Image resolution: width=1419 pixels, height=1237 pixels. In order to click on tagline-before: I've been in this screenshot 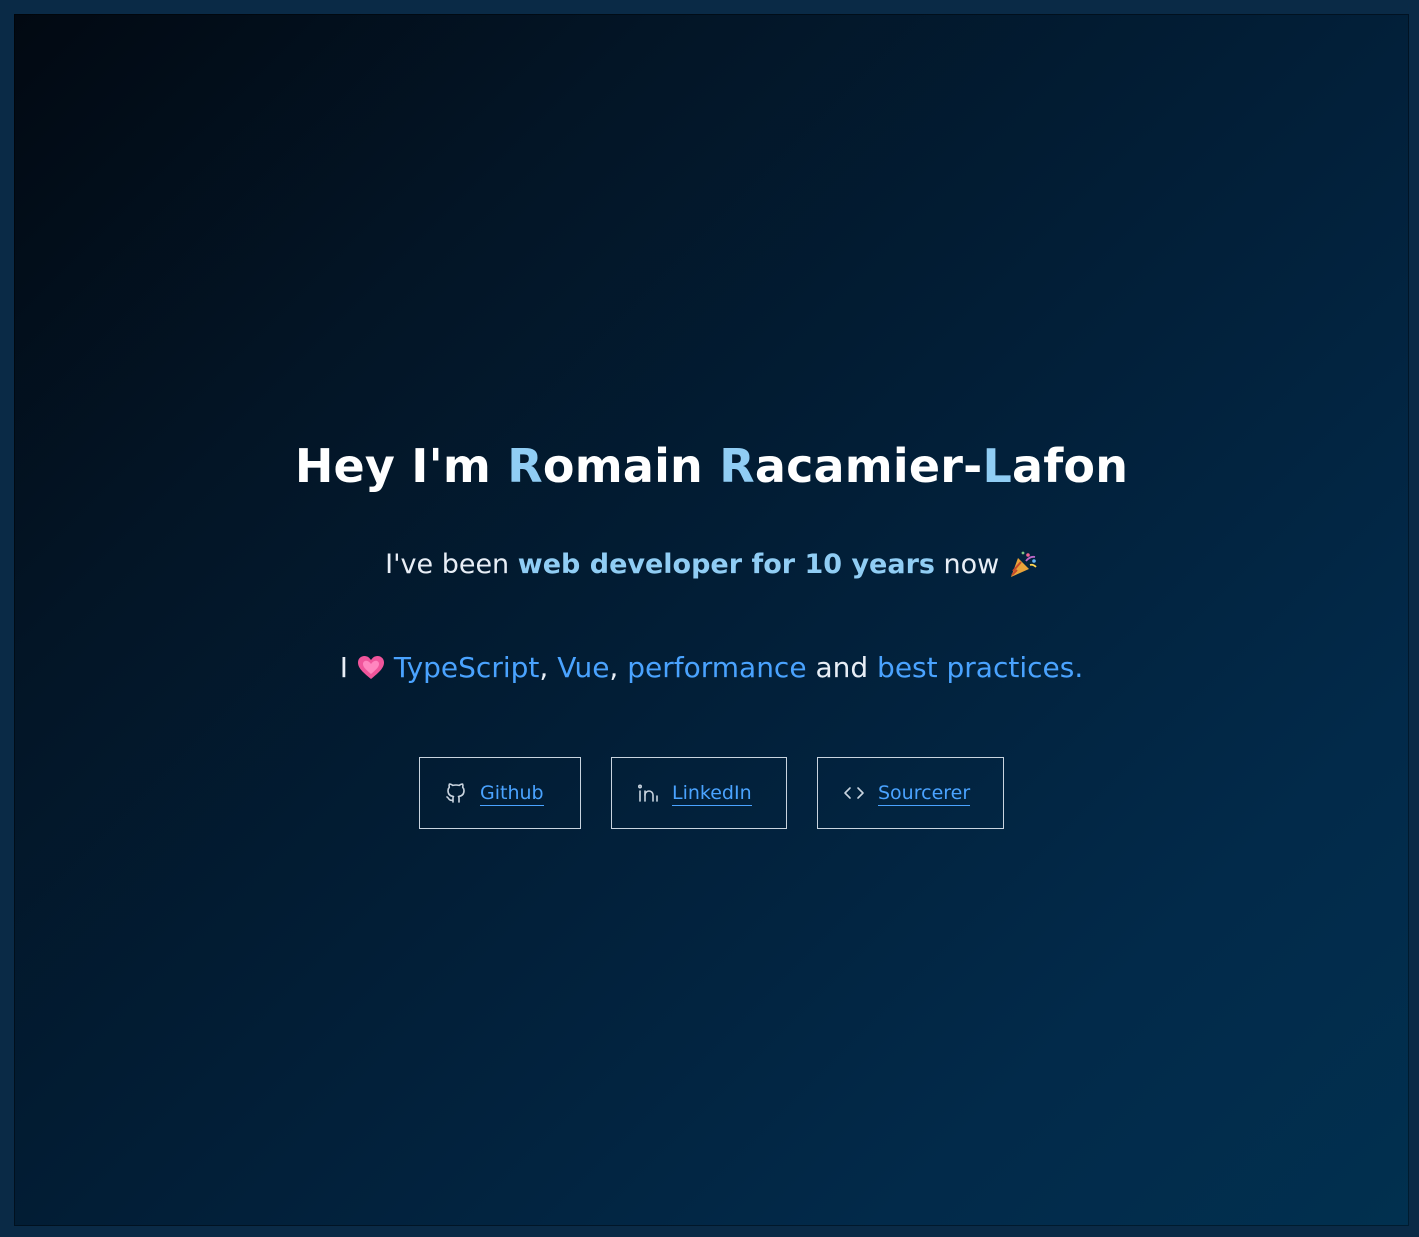, I will do `click(451, 564)`.